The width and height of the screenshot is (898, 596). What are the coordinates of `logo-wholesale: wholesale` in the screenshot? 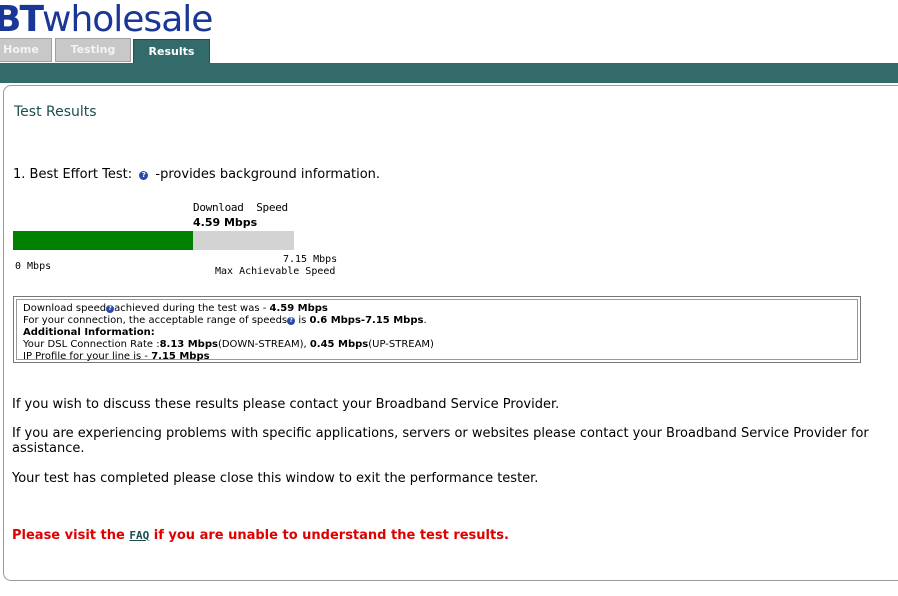 It's located at (127, 20).